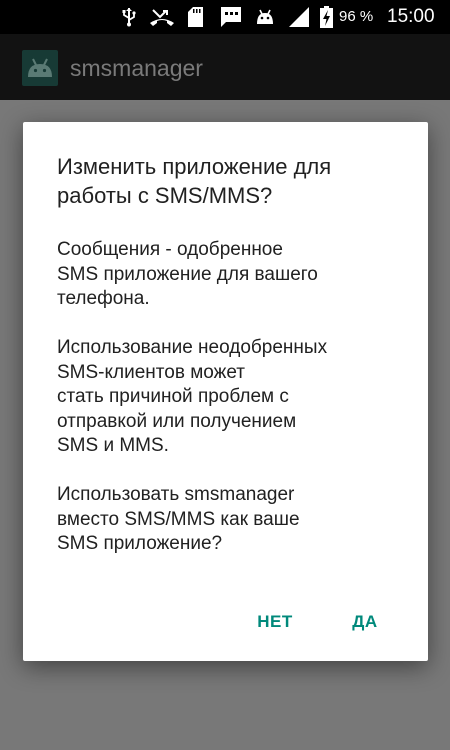  Describe the element at coordinates (195, 17) in the screenshot. I see `sd-card-icon` at that location.